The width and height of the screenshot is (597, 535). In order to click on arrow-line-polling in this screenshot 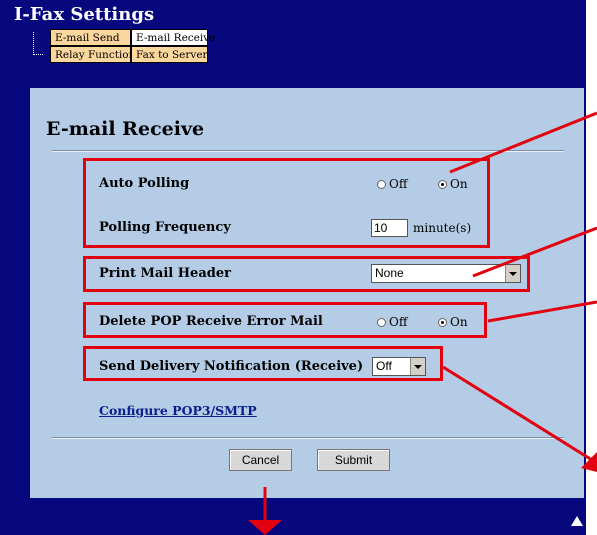, I will do `click(523, 142)`.